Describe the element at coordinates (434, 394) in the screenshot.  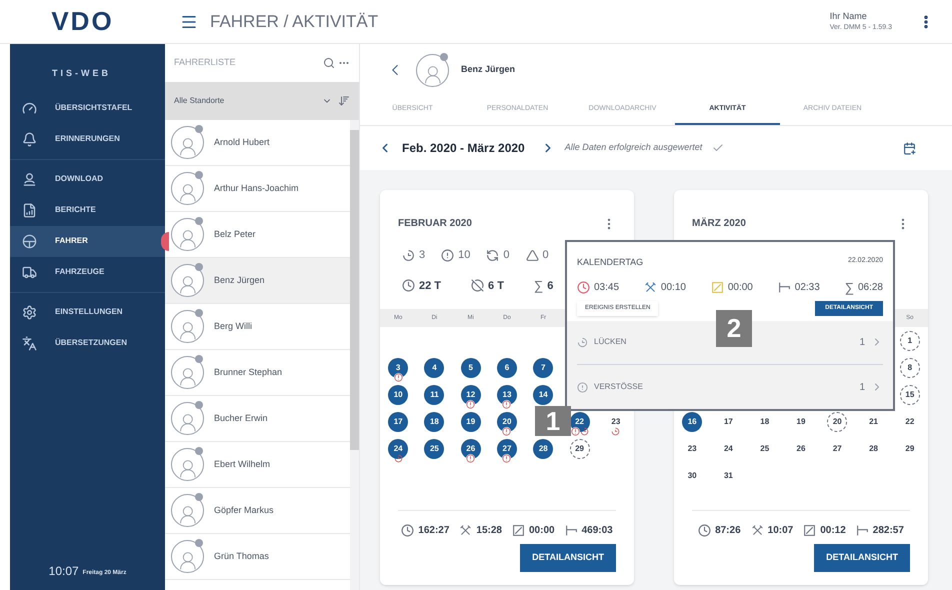
I see `calendar-day: 11` at that location.